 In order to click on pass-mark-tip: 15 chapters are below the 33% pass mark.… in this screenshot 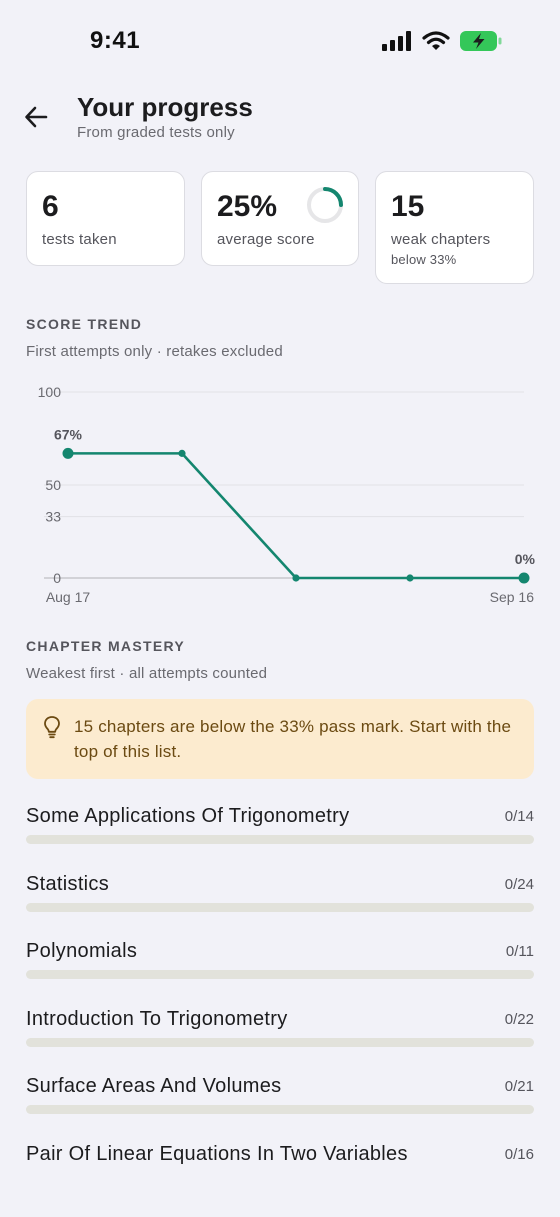, I will do `click(280, 739)`.